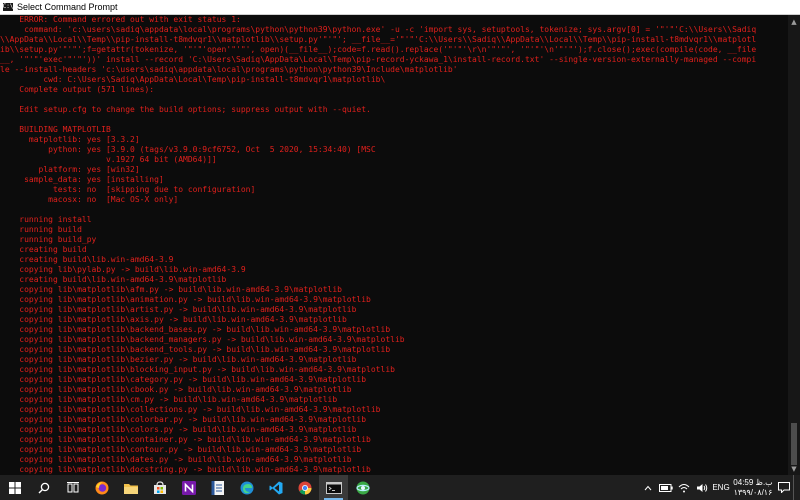 The height and width of the screenshot is (500, 800). I want to click on chrome-icon, so click(304, 487).